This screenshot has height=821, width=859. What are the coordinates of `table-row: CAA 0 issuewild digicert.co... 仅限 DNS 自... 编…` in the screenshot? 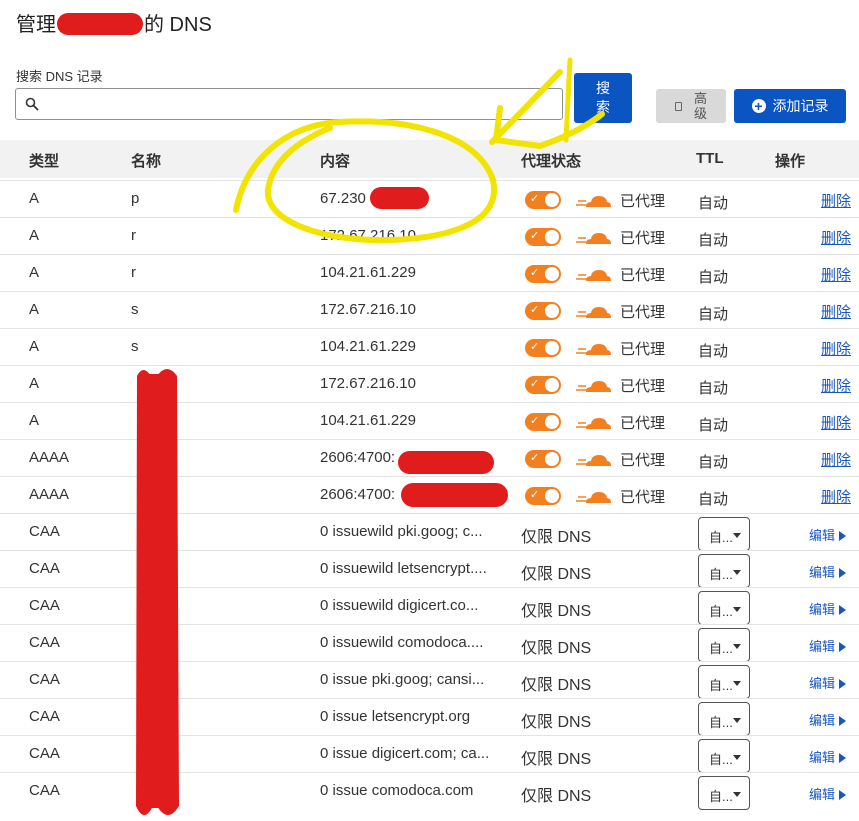 It's located at (429, 606).